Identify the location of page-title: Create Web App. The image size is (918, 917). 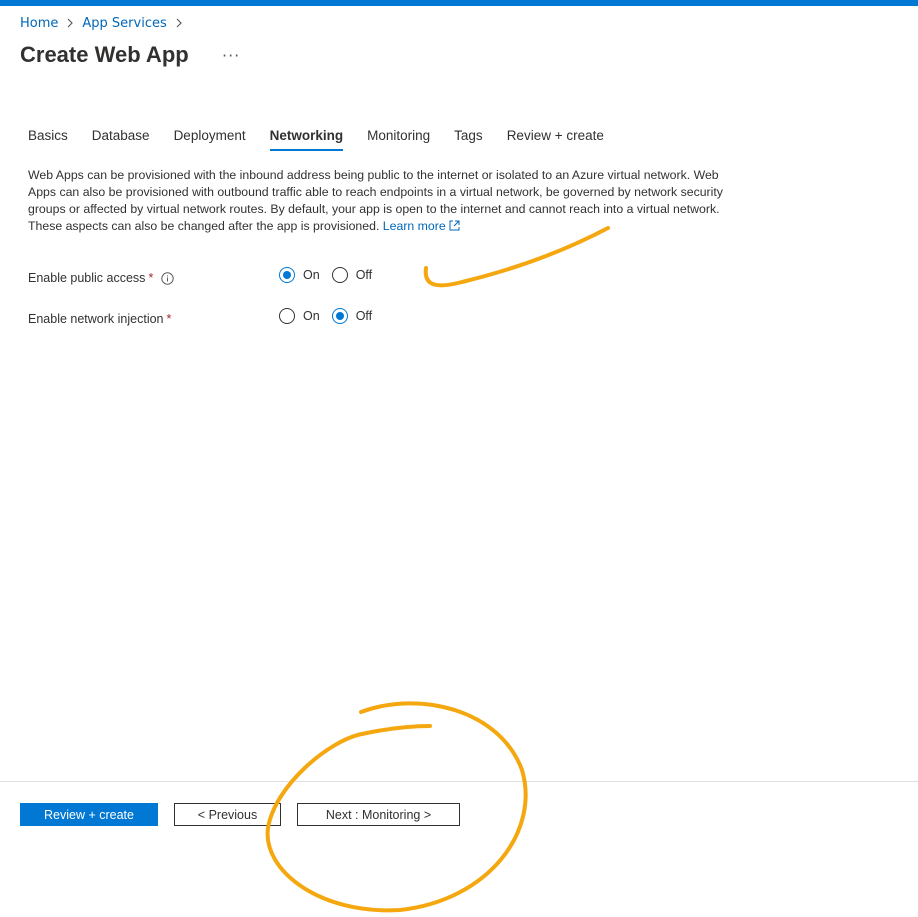
(104, 54).